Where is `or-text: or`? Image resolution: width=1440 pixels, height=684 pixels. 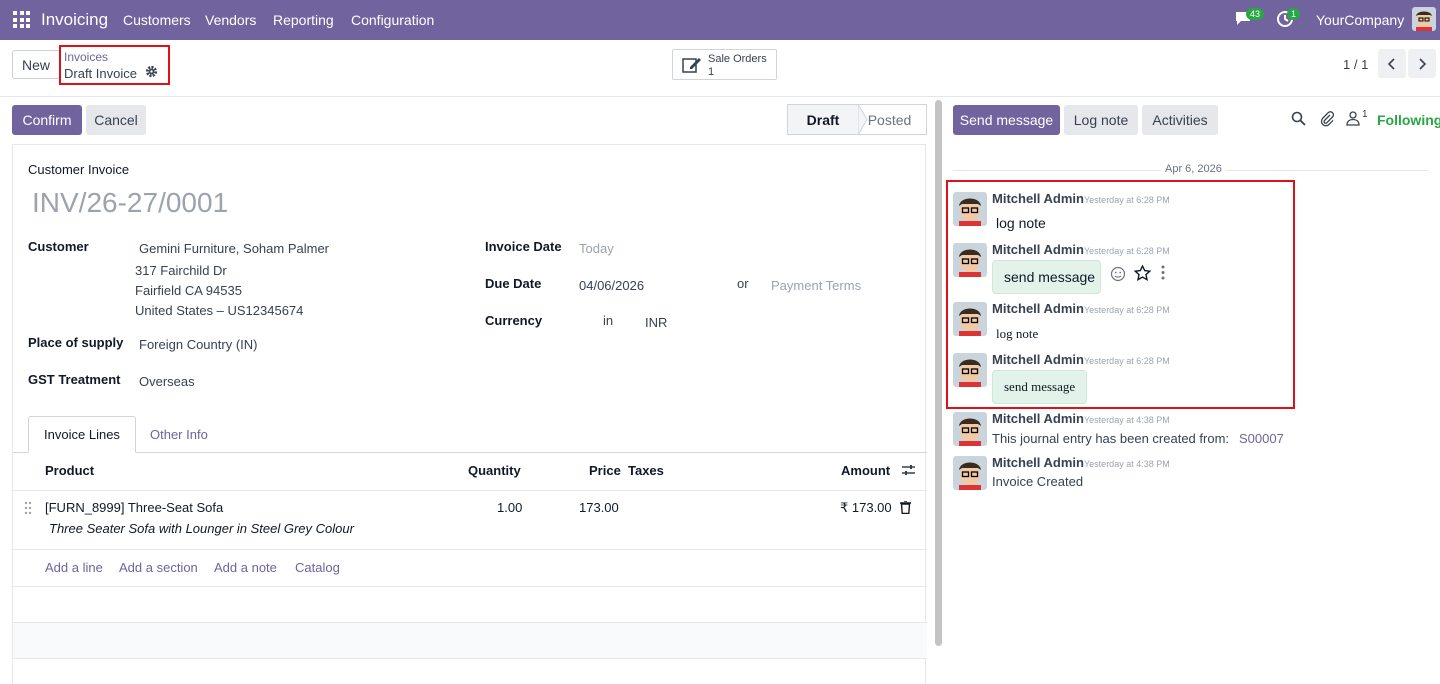
or-text: or is located at coordinates (743, 283).